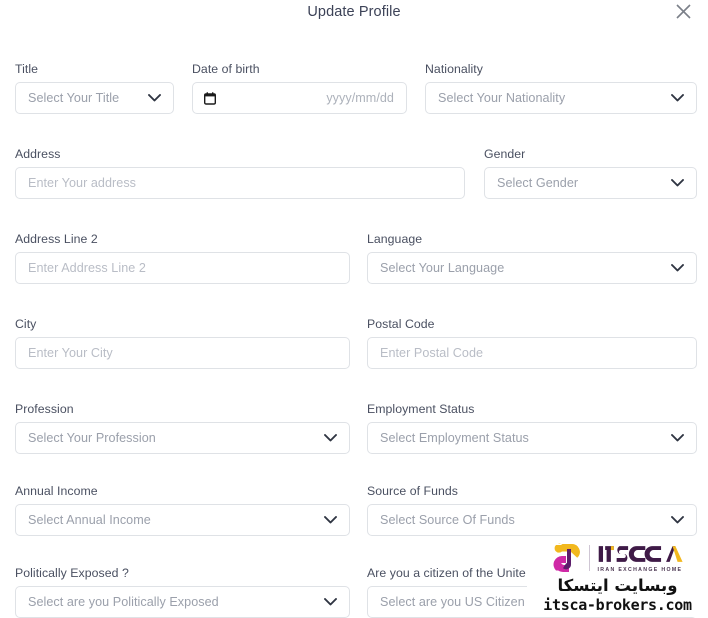 Image resolution: width=708 pixels, height=618 pixels. I want to click on date-of-birth-input: yyyy/mm/dd, so click(299, 98).